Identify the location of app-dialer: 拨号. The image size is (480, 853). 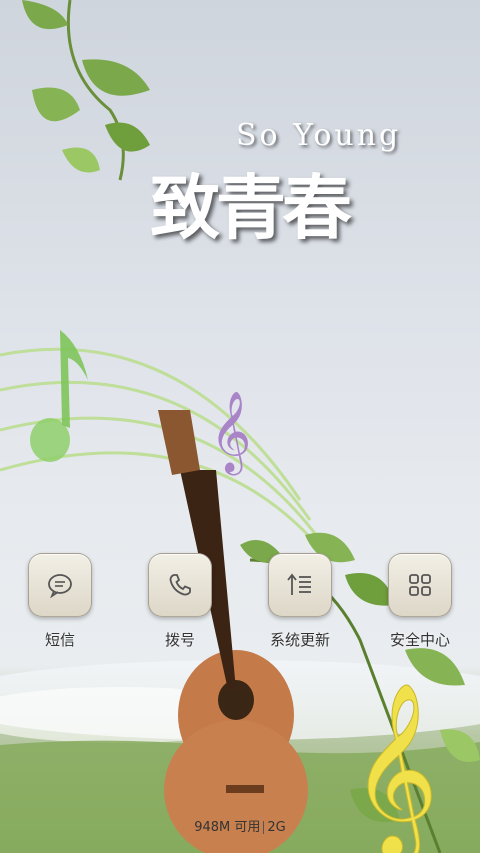
(180, 601).